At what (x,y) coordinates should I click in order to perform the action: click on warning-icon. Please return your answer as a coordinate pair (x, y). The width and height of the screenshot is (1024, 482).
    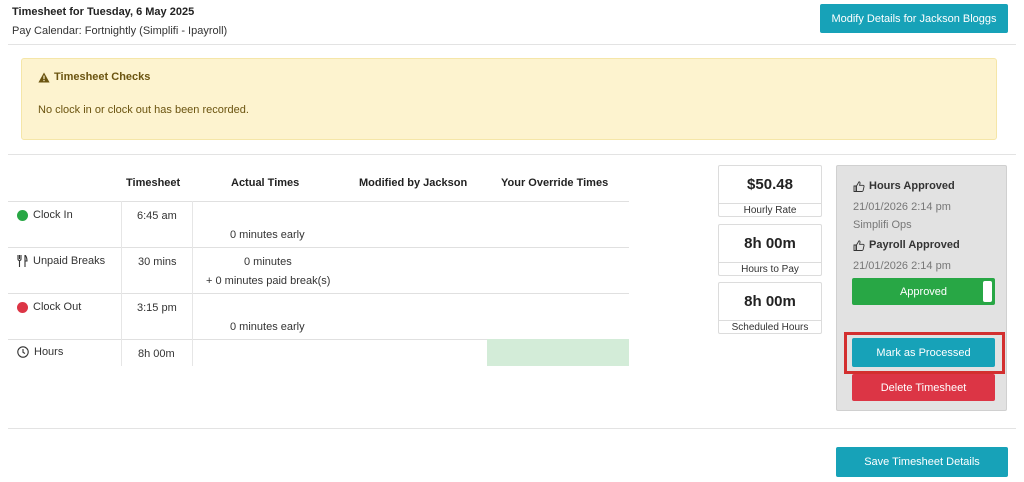
    Looking at the image, I should click on (44, 77).